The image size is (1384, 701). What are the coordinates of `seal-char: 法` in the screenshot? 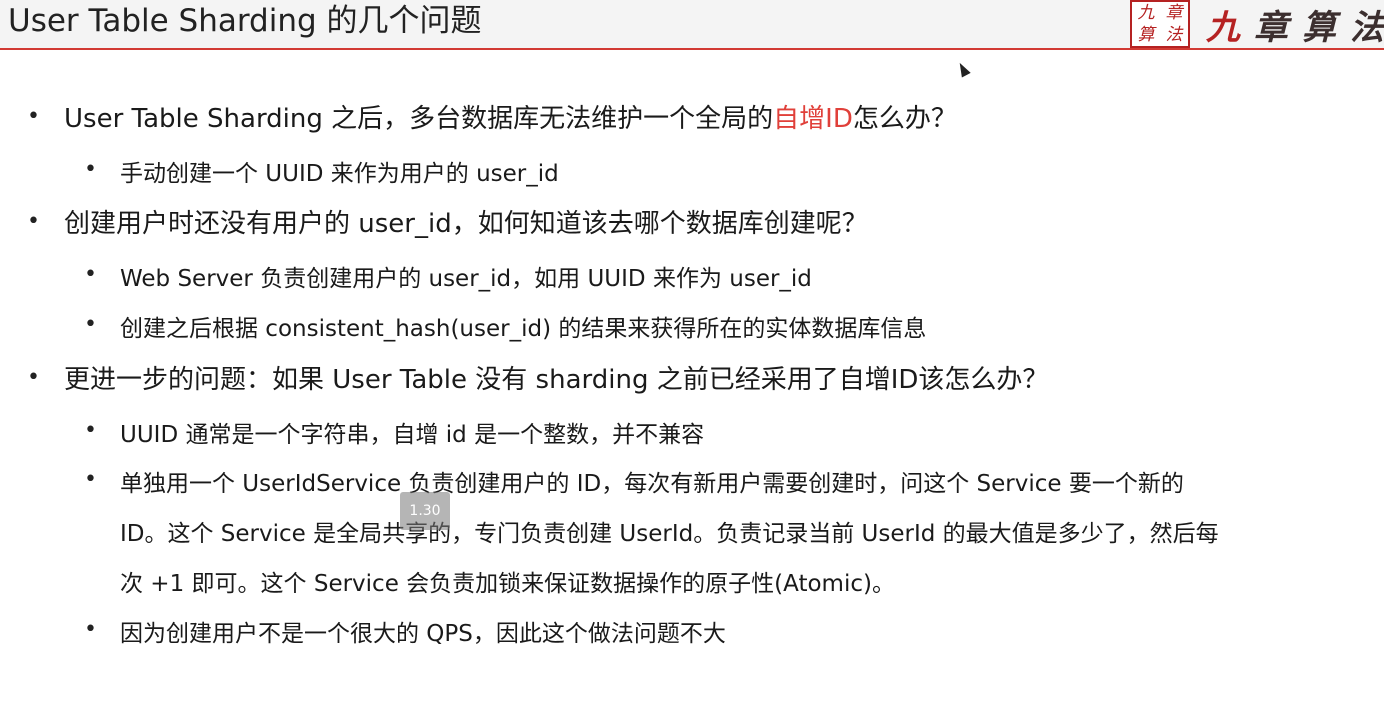 It's located at (1174, 35).